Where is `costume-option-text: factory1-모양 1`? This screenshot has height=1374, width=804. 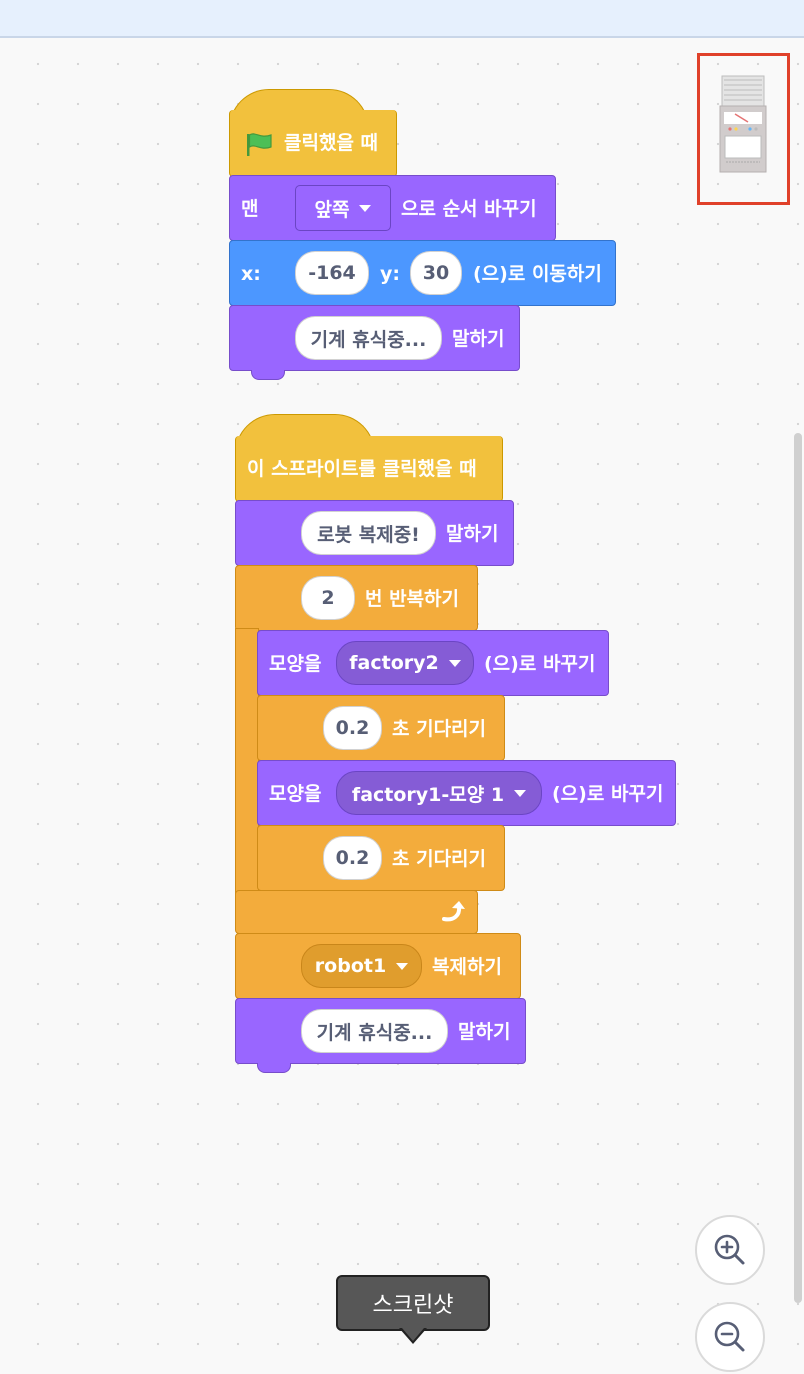 costume-option-text: factory1-모양 1 is located at coordinates (428, 794).